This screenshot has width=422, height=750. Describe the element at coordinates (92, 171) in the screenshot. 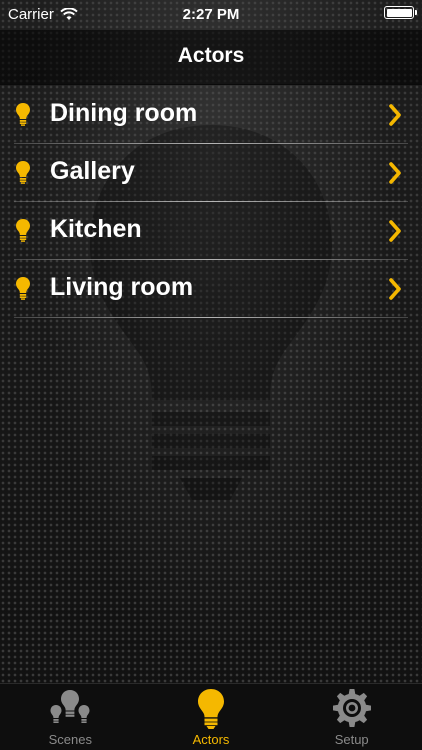

I see `list-item-label: Gallery` at that location.